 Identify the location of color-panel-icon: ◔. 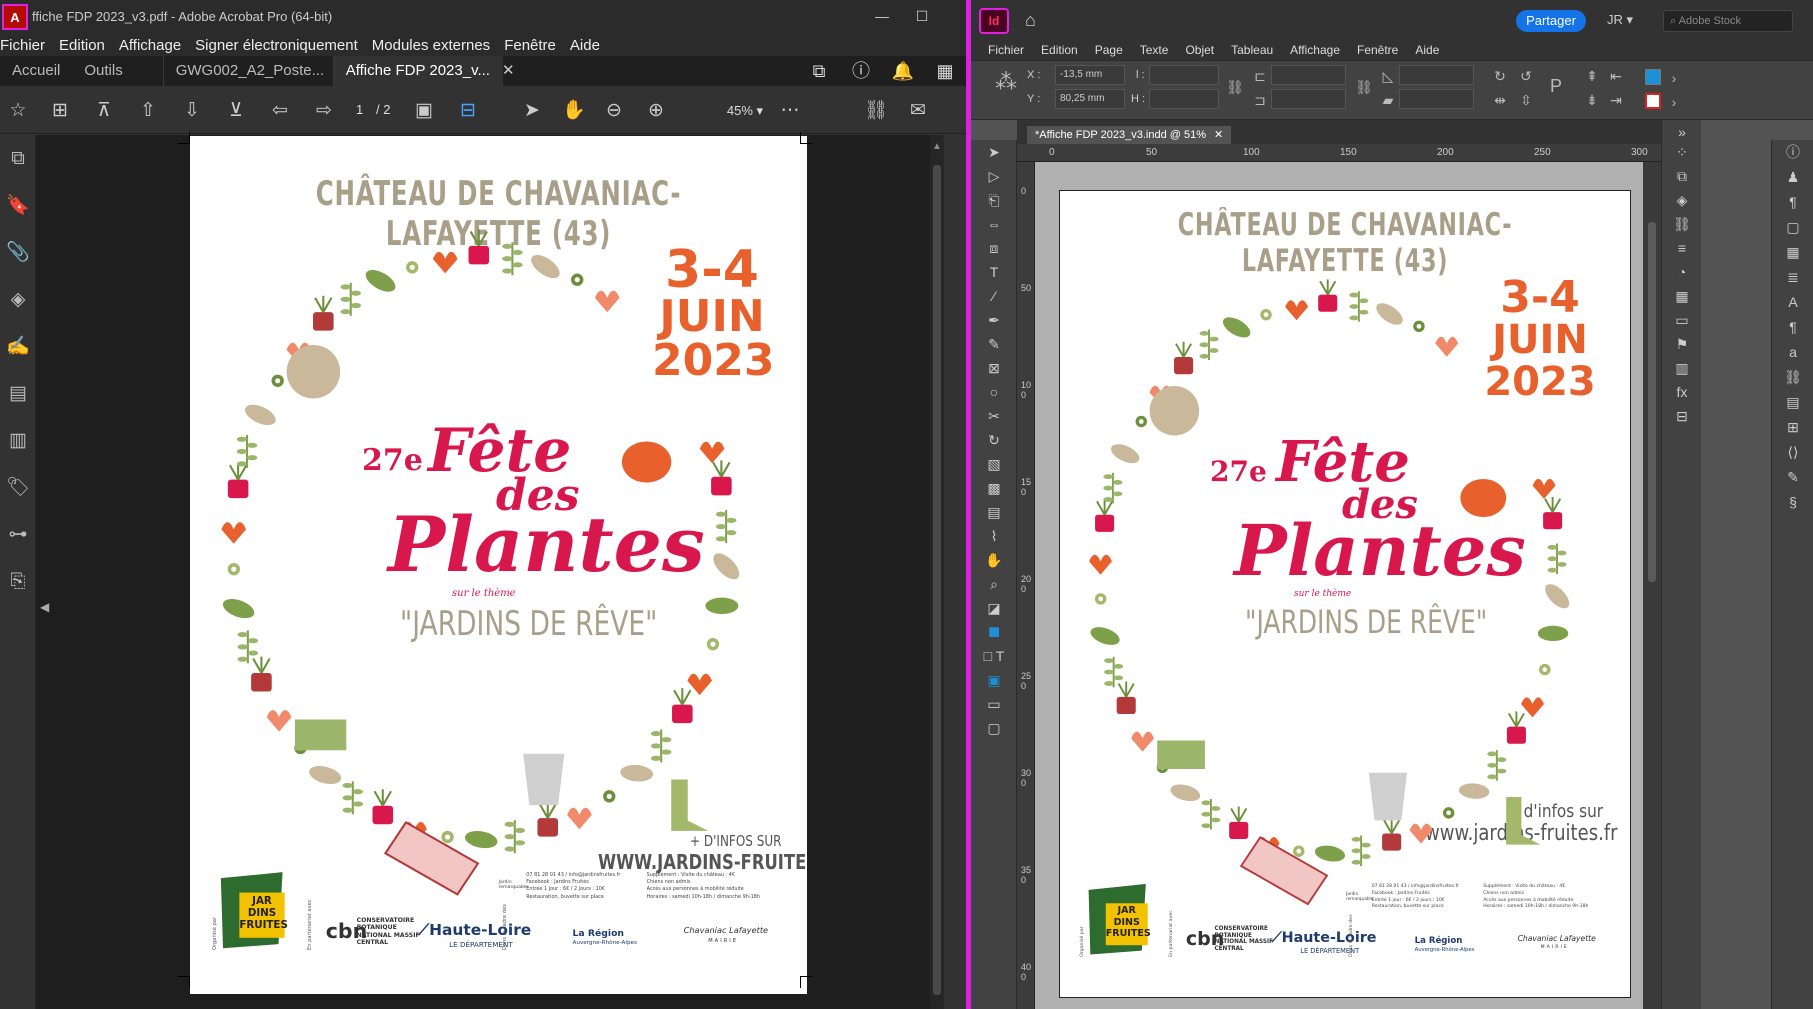
(1682, 272).